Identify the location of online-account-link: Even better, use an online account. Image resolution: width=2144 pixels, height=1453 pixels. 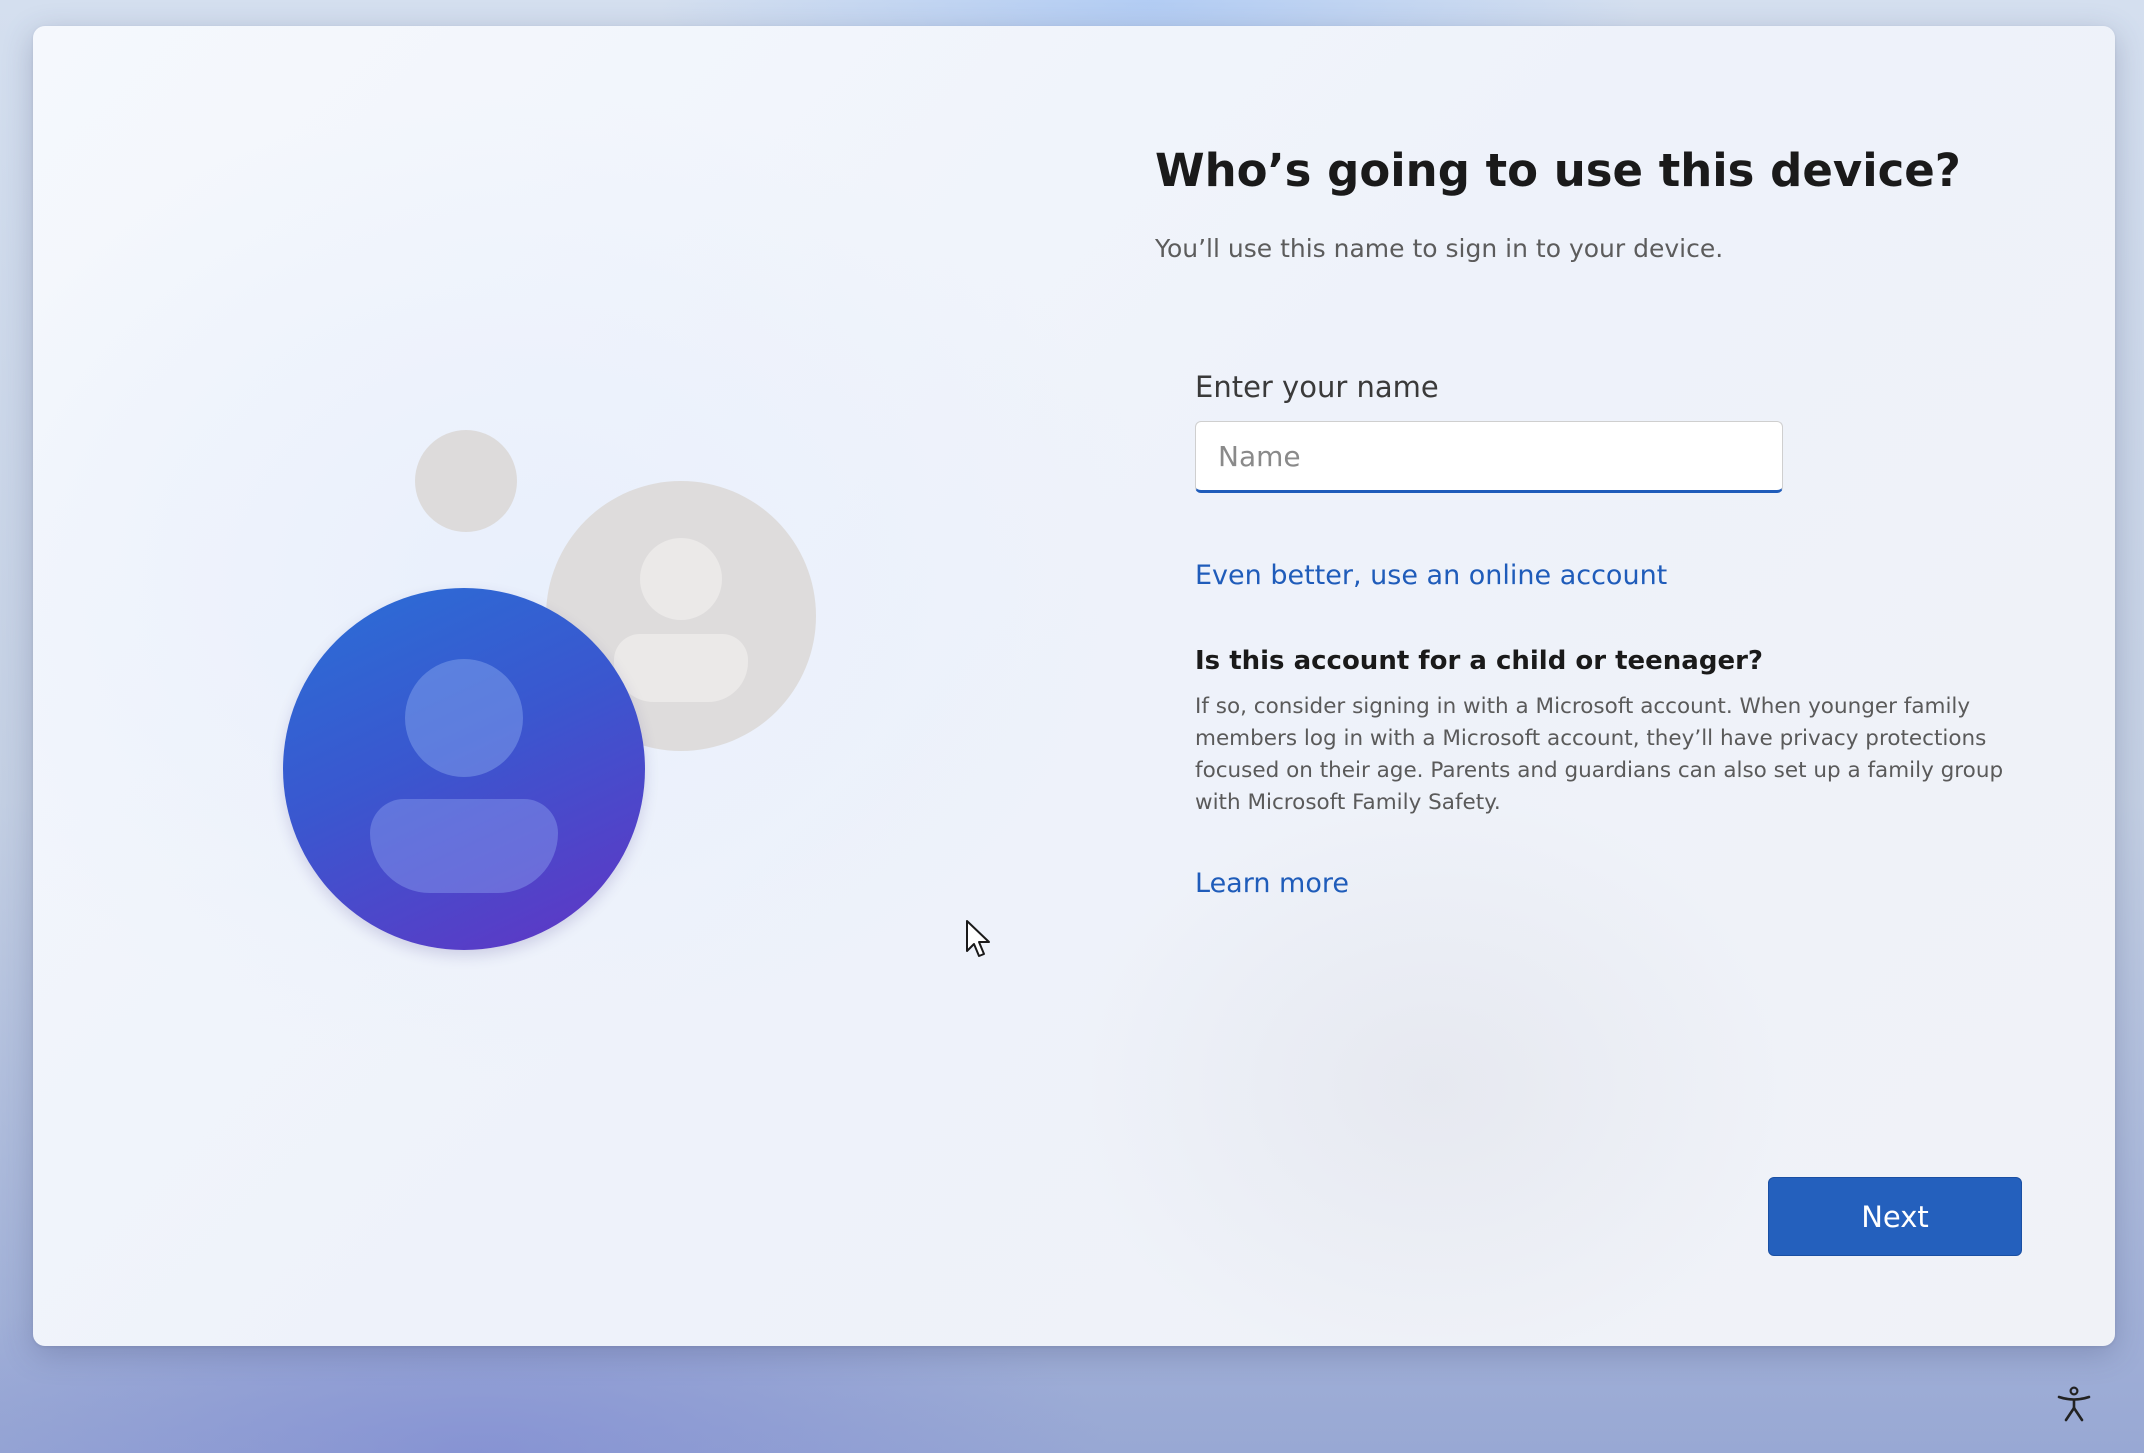
(1431, 575).